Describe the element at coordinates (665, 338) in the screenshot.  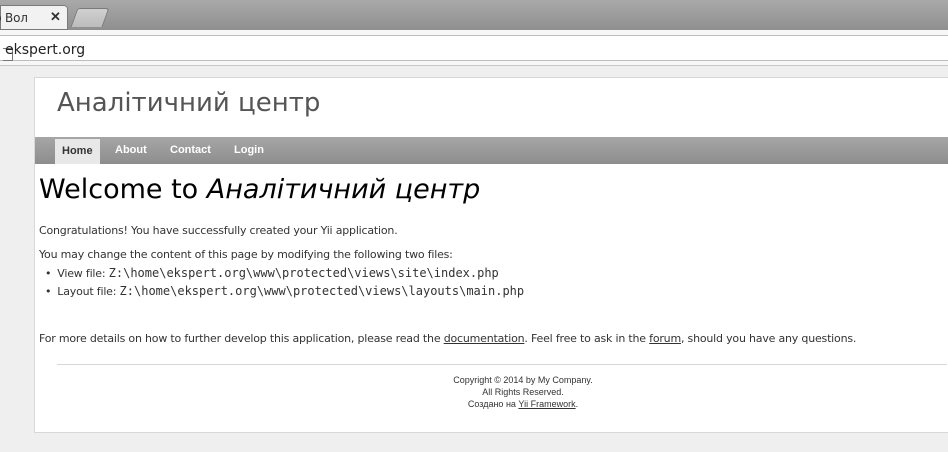
I see `forum-link: forum` at that location.